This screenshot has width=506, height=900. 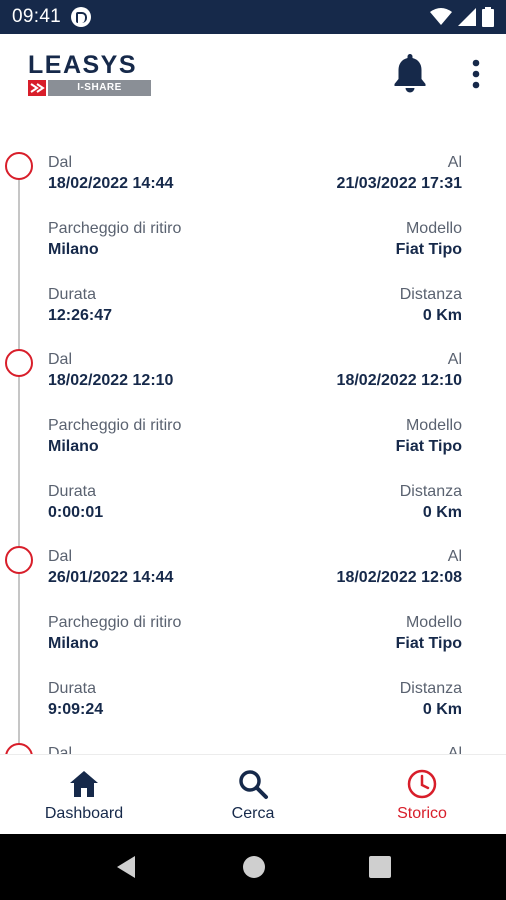 I want to click on wifi-icon, so click(x=441, y=16).